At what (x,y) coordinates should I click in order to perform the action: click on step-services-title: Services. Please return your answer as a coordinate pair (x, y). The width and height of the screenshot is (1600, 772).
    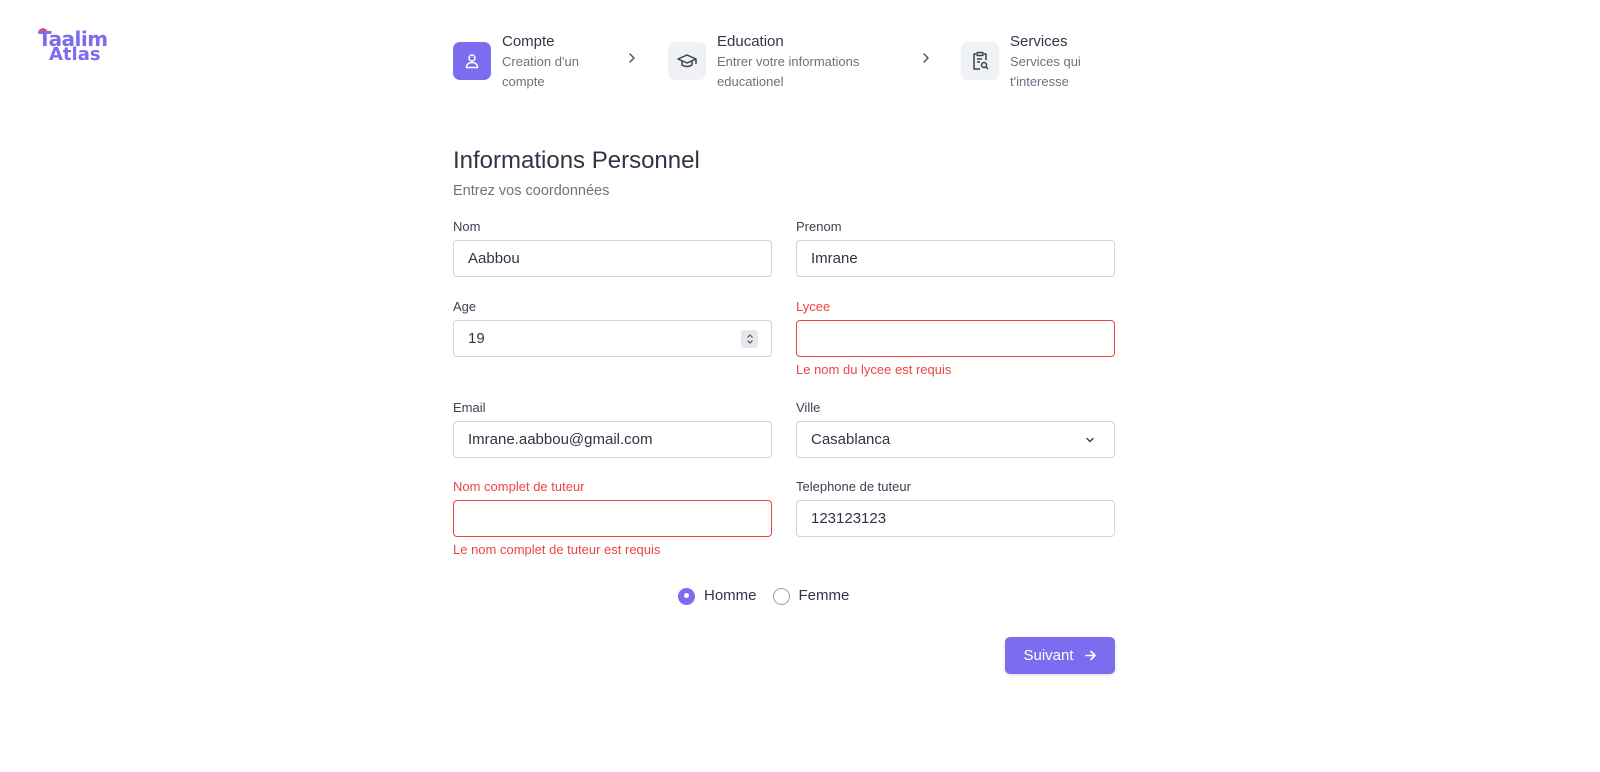
    Looking at the image, I should click on (1039, 41).